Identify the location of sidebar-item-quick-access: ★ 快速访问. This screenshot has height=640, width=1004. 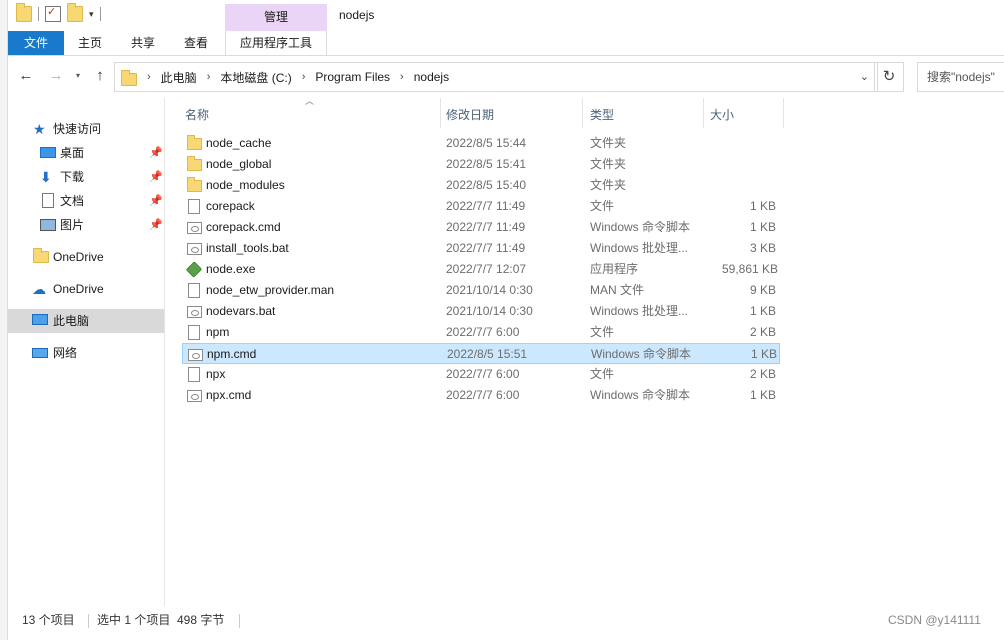
(86, 129).